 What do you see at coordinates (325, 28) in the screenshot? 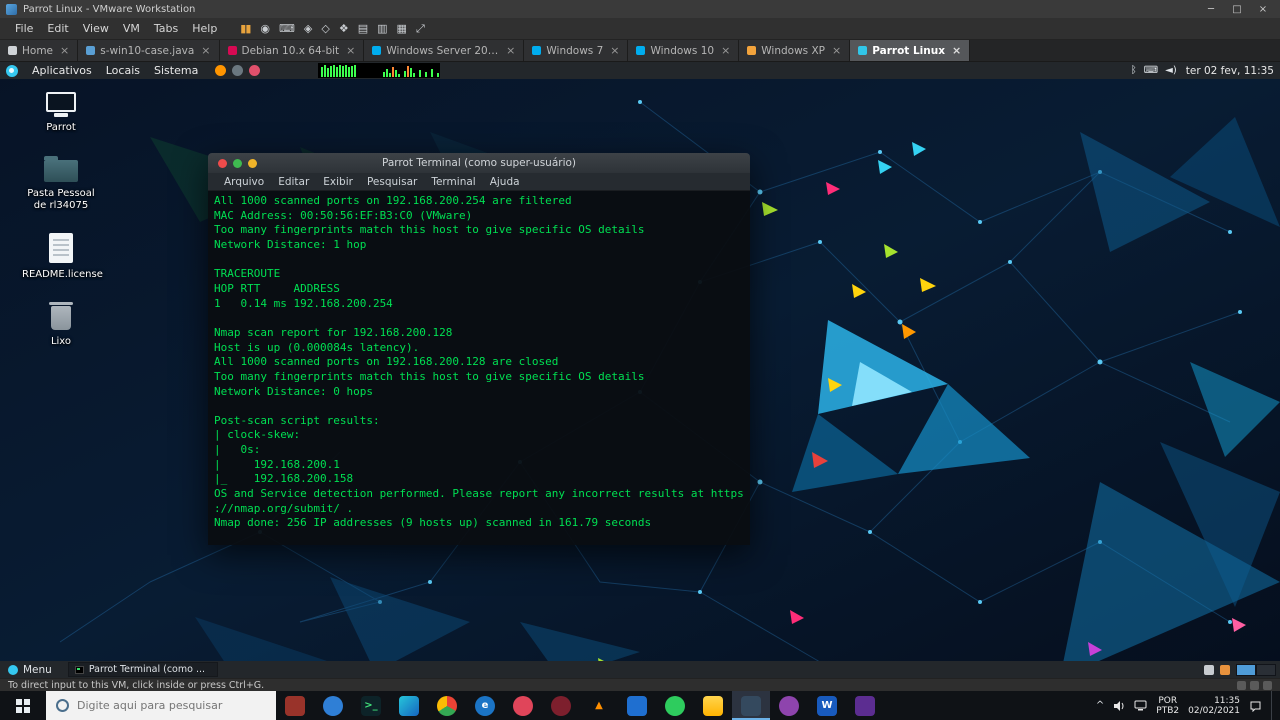
I see `toolbar-icon: ◇` at bounding box center [325, 28].